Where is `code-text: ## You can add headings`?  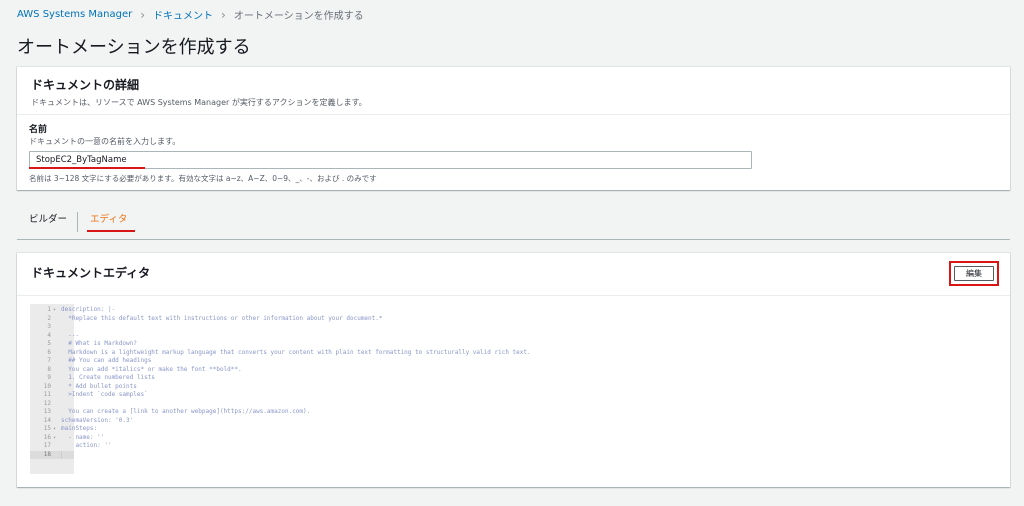
code-text: ## You can add headings is located at coordinates (106, 360).